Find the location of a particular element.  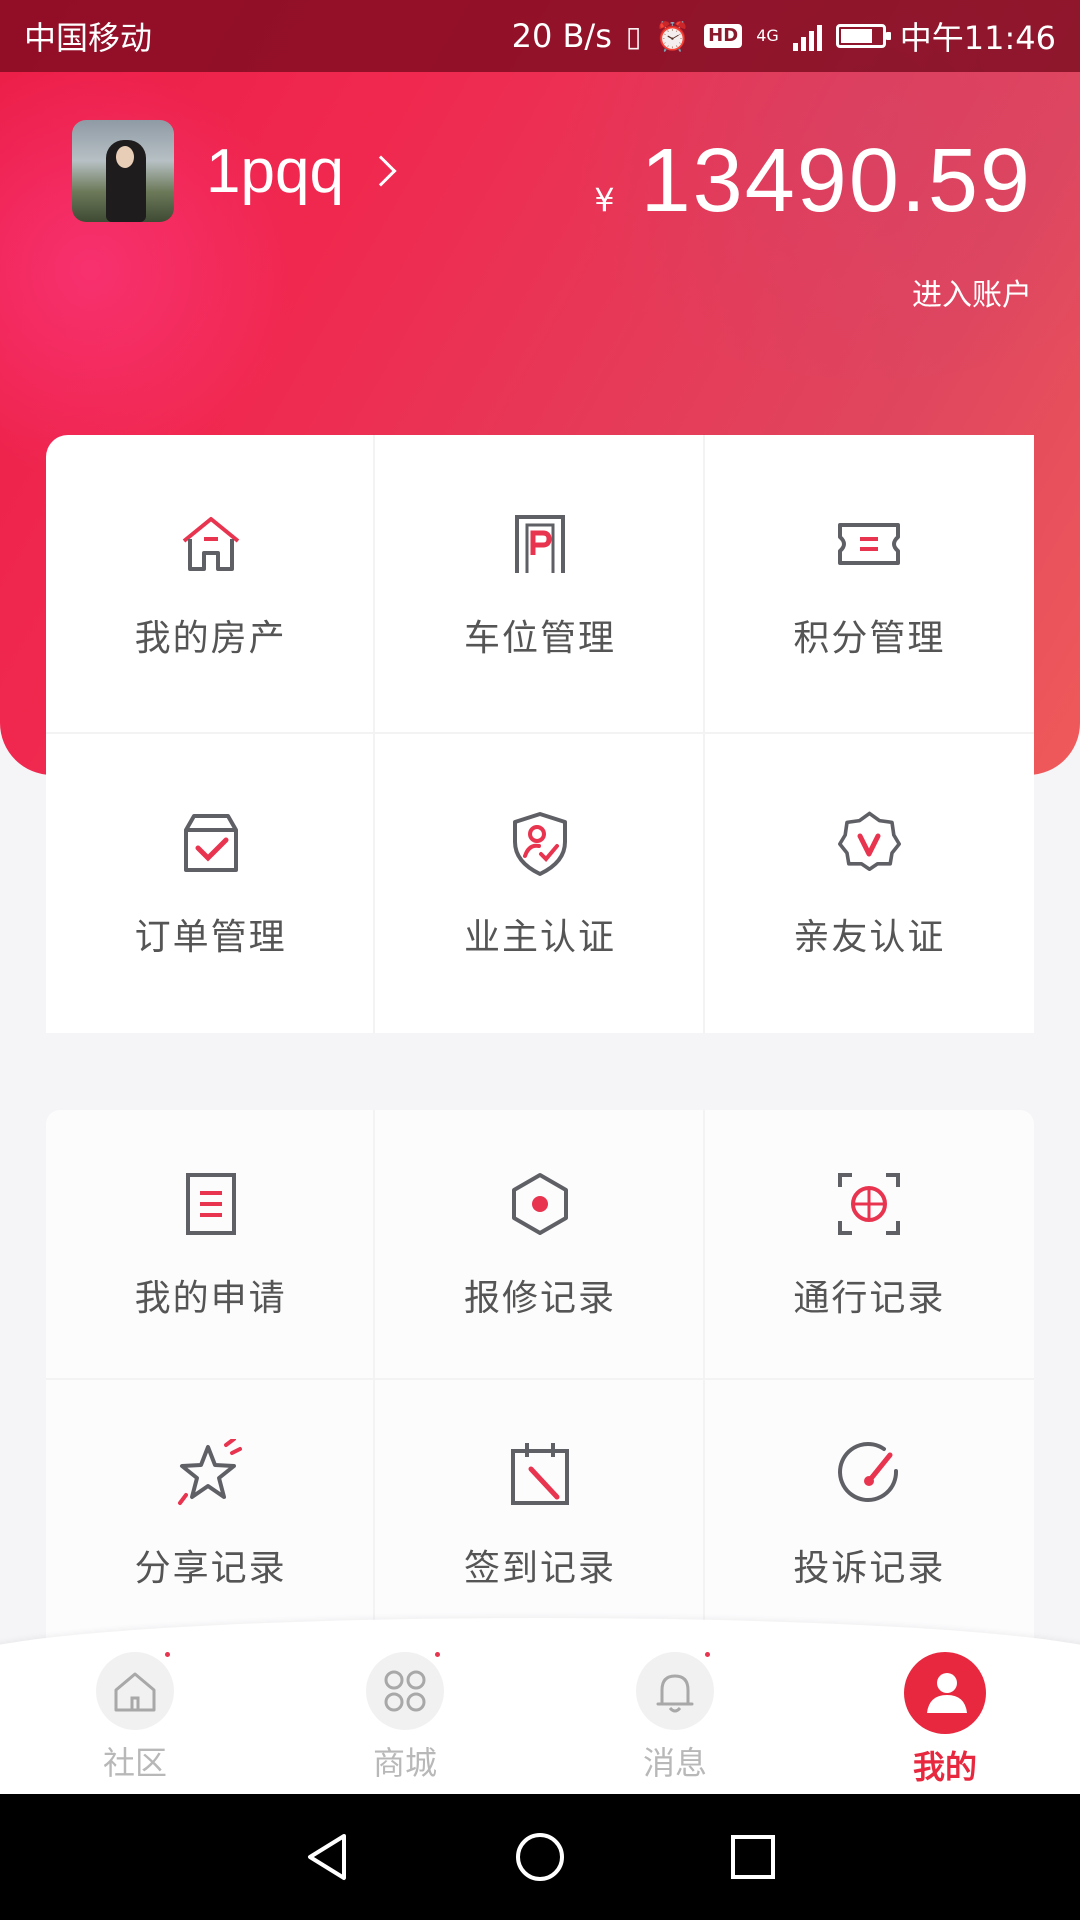

menu-item-label: 报修记录 is located at coordinates (539, 1298).